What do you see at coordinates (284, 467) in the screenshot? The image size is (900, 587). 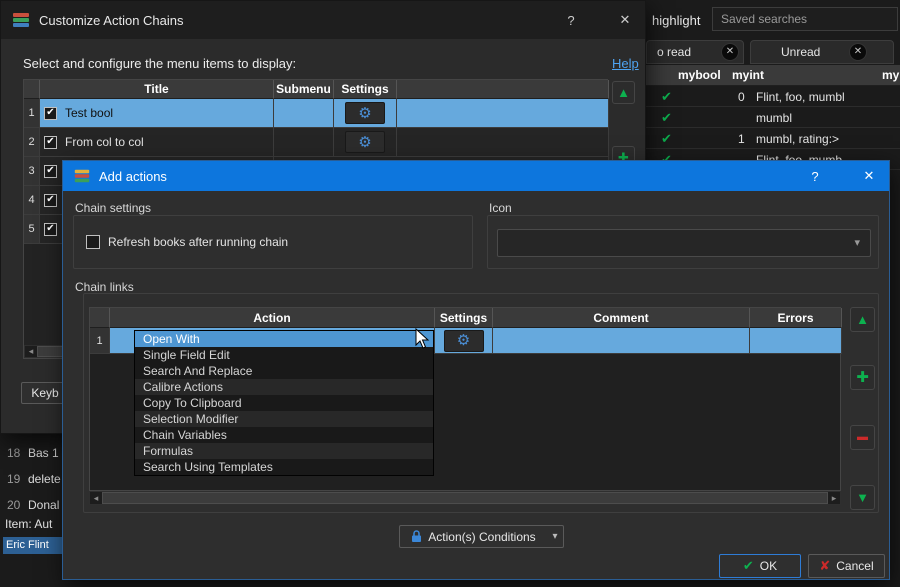 I see `dropdown-item-search-using-templates: Search Using Templates` at bounding box center [284, 467].